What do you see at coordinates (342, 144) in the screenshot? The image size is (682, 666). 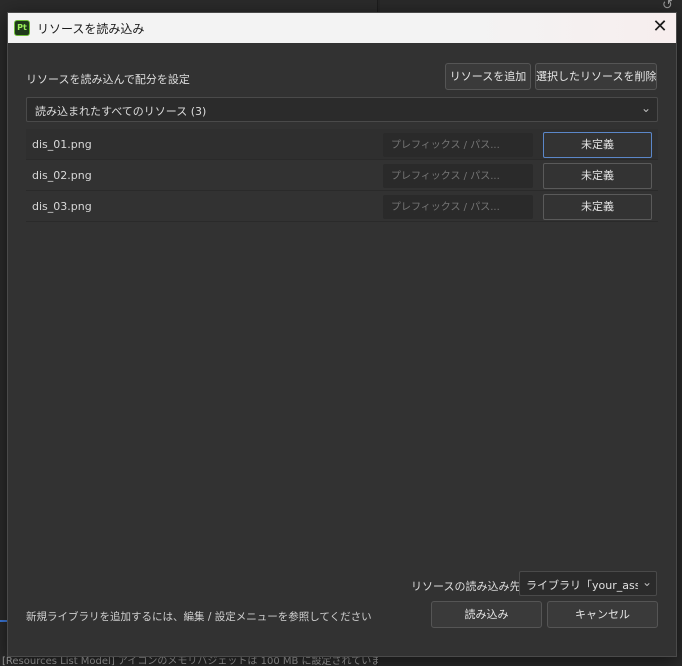 I see `list-item: dis_01.png 未定義` at bounding box center [342, 144].